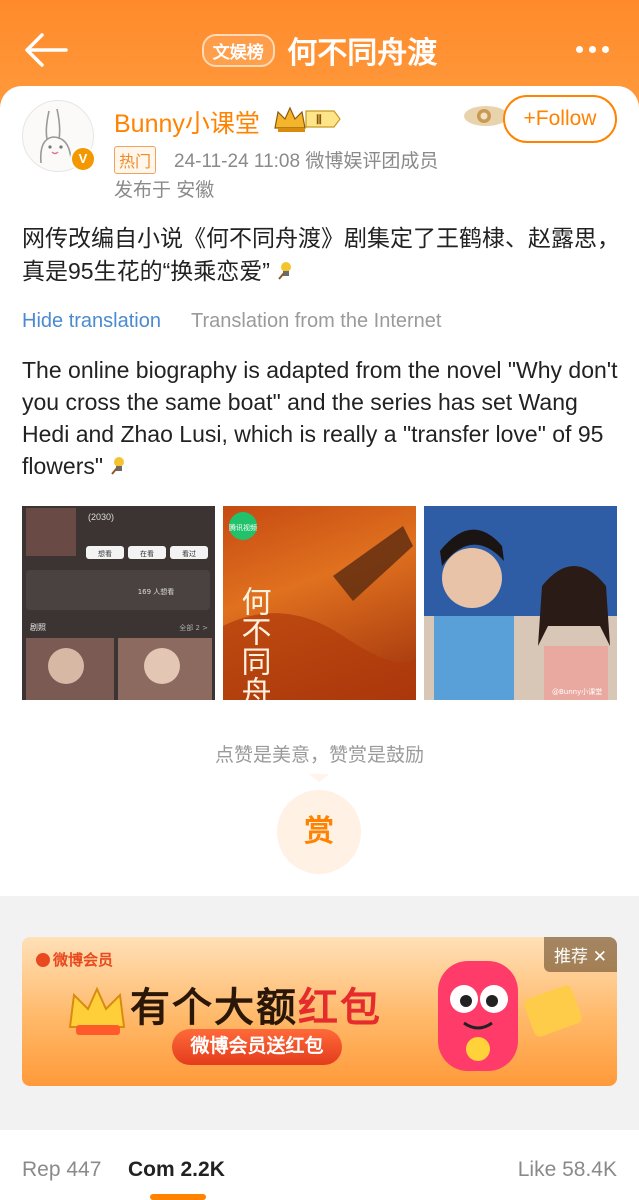  Describe the element at coordinates (253, 643) in the screenshot. I see `image-text-art: 何不同舟渡` at that location.